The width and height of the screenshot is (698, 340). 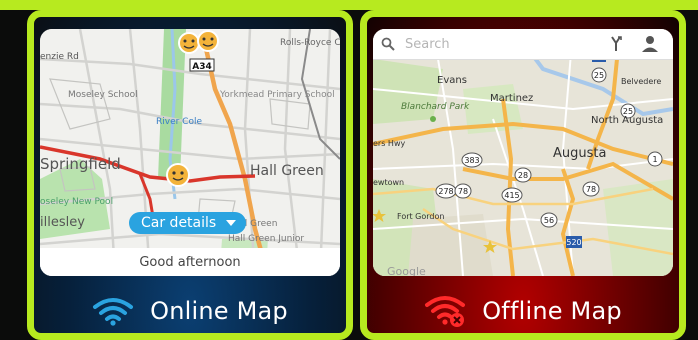 What do you see at coordinates (641, 81) in the screenshot?
I see `label-belvedere: Belvedere` at bounding box center [641, 81].